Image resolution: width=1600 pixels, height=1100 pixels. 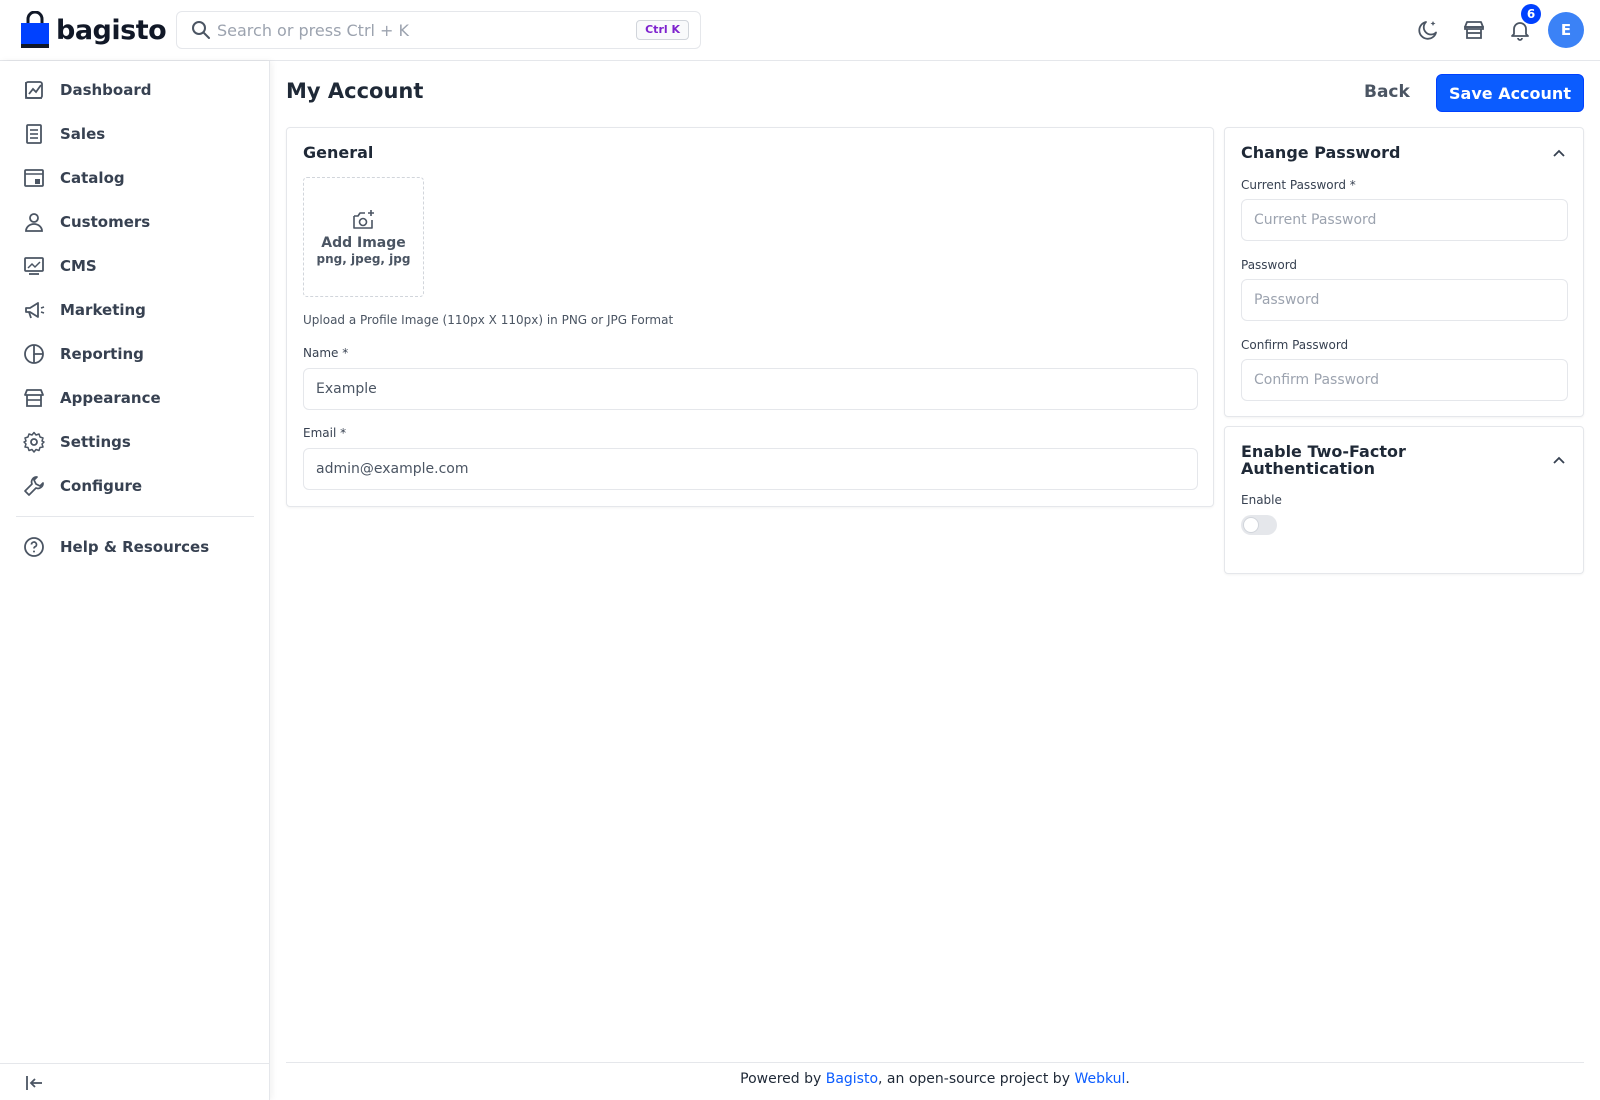 What do you see at coordinates (662, 30) in the screenshot?
I see `search-shortcut-badge: Ctrl K` at bounding box center [662, 30].